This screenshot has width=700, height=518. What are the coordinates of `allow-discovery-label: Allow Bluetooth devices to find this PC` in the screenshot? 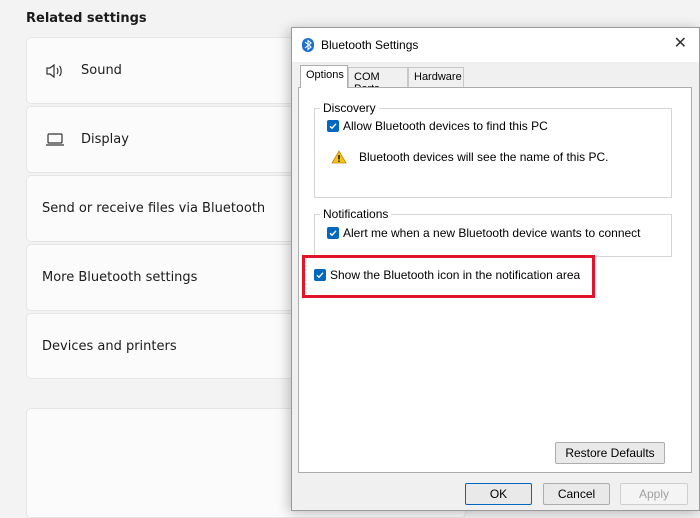 It's located at (445, 126).